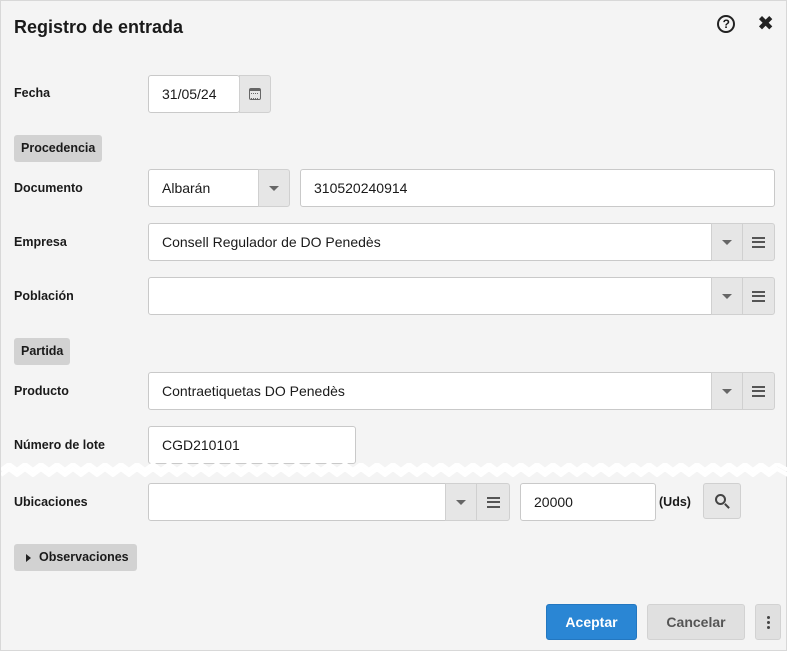  Describe the element at coordinates (84, 557) in the screenshot. I see `observaciones-label: Observaciones` at that location.